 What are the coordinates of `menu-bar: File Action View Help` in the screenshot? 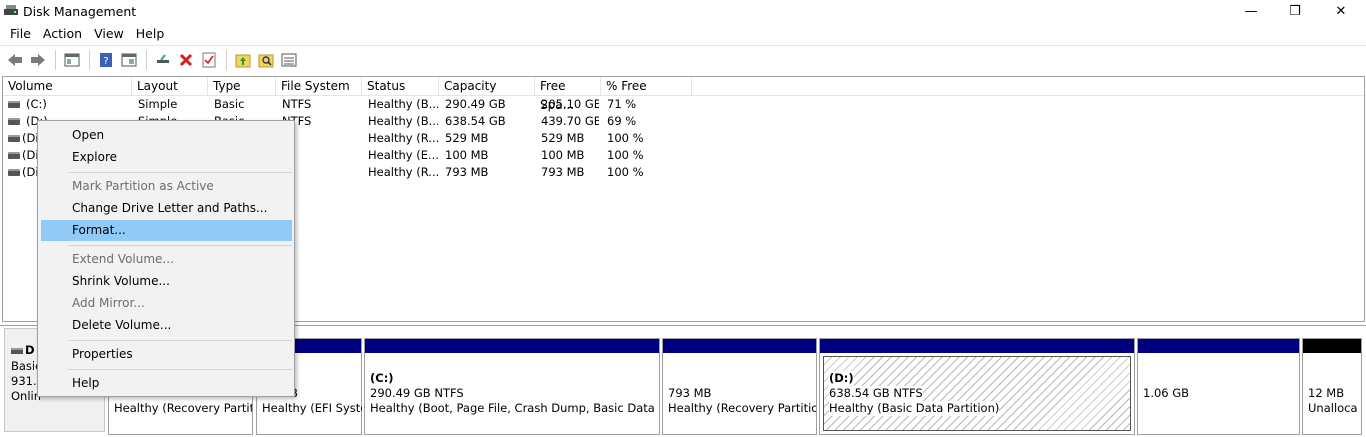 It's located at (683, 33).